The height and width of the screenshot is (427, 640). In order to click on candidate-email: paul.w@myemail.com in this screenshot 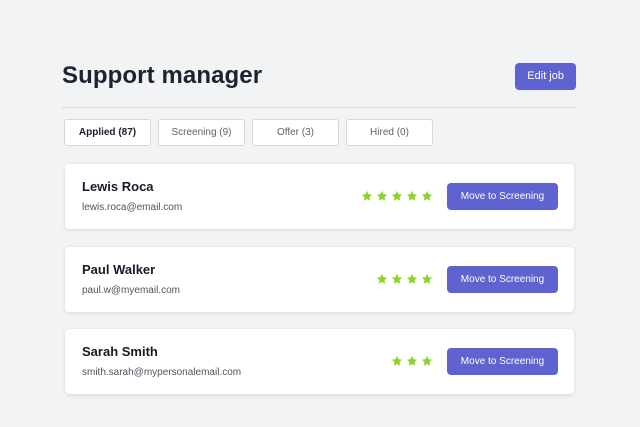, I will do `click(131, 290)`.